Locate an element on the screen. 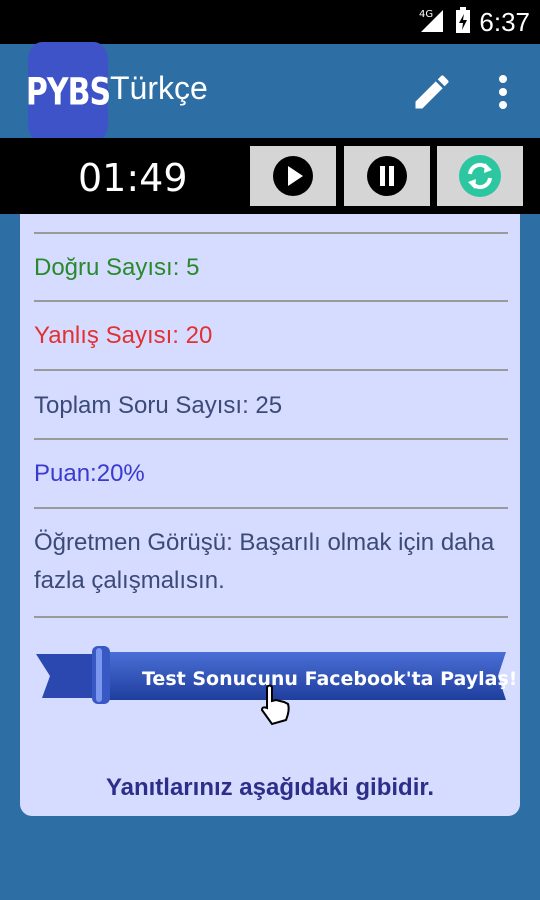 The height and width of the screenshot is (900, 540). play-icon is located at coordinates (293, 176).